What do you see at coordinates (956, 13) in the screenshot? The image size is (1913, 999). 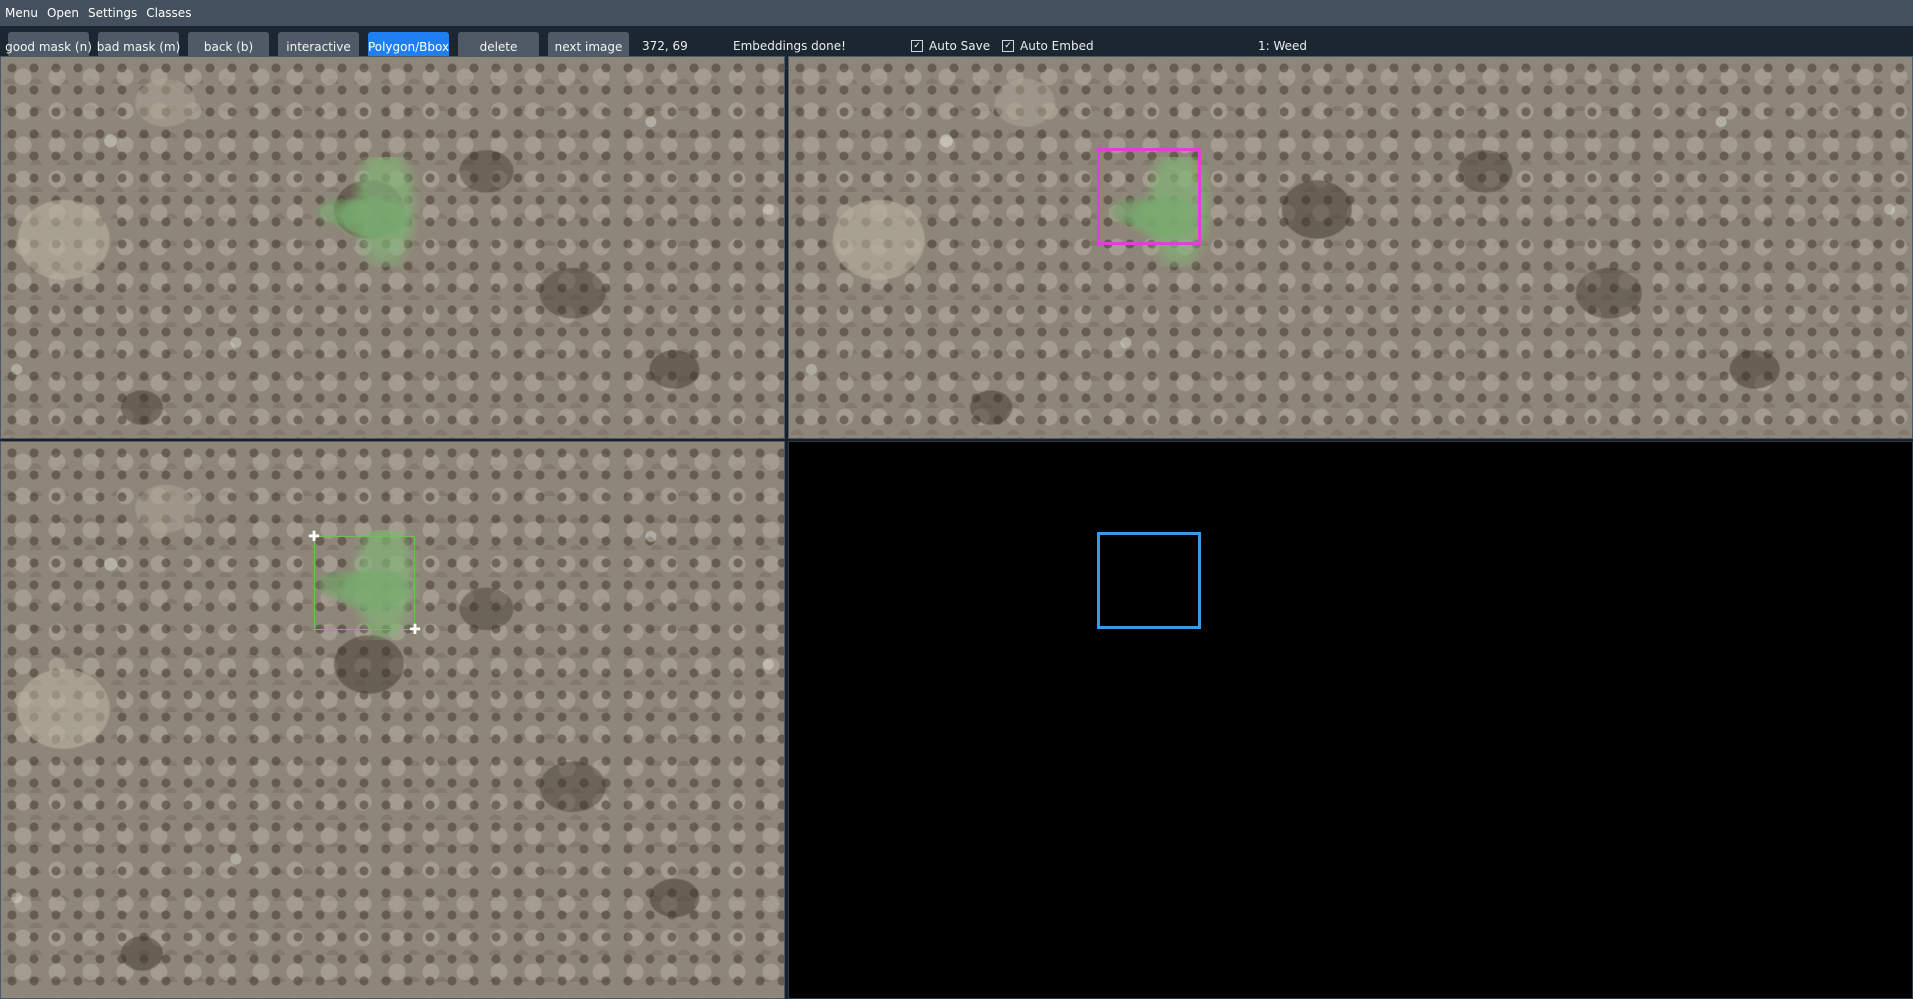 I see `menu-bar: Menu Open Settings Classes` at bounding box center [956, 13].